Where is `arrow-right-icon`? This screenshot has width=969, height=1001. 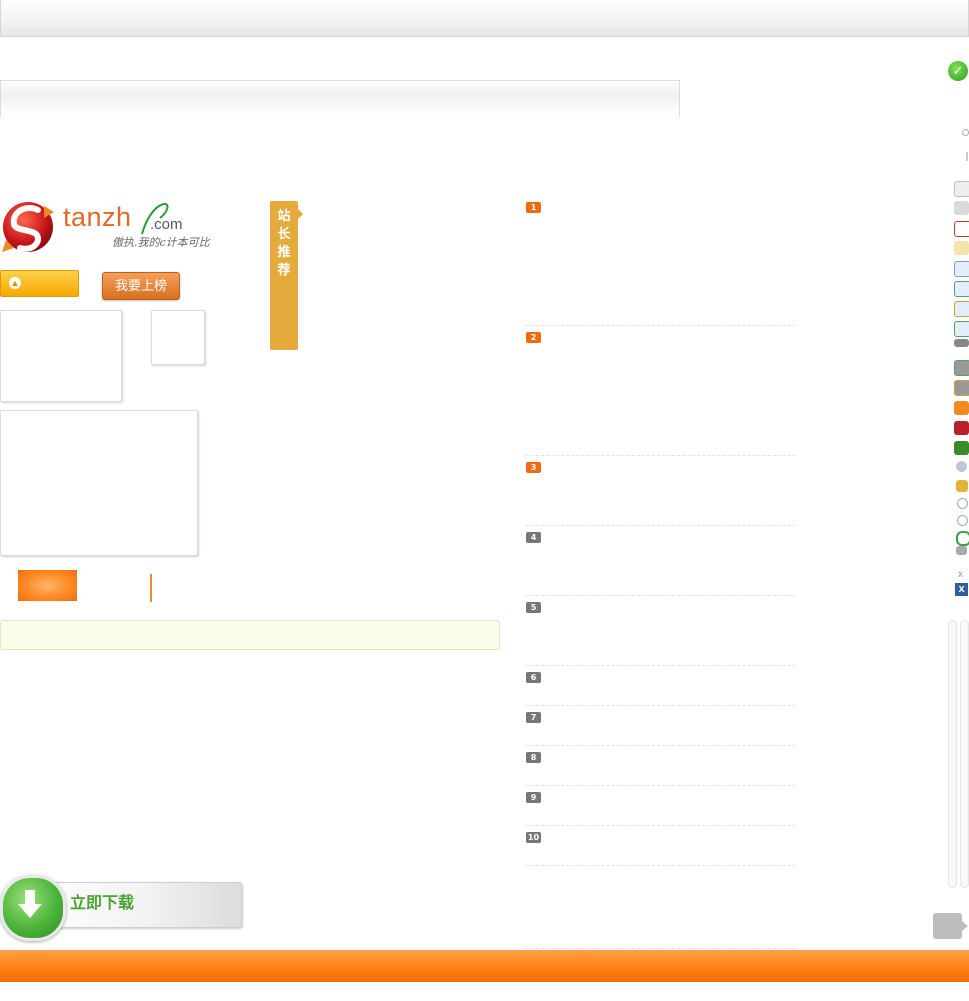
arrow-right-icon is located at coordinates (965, 926).